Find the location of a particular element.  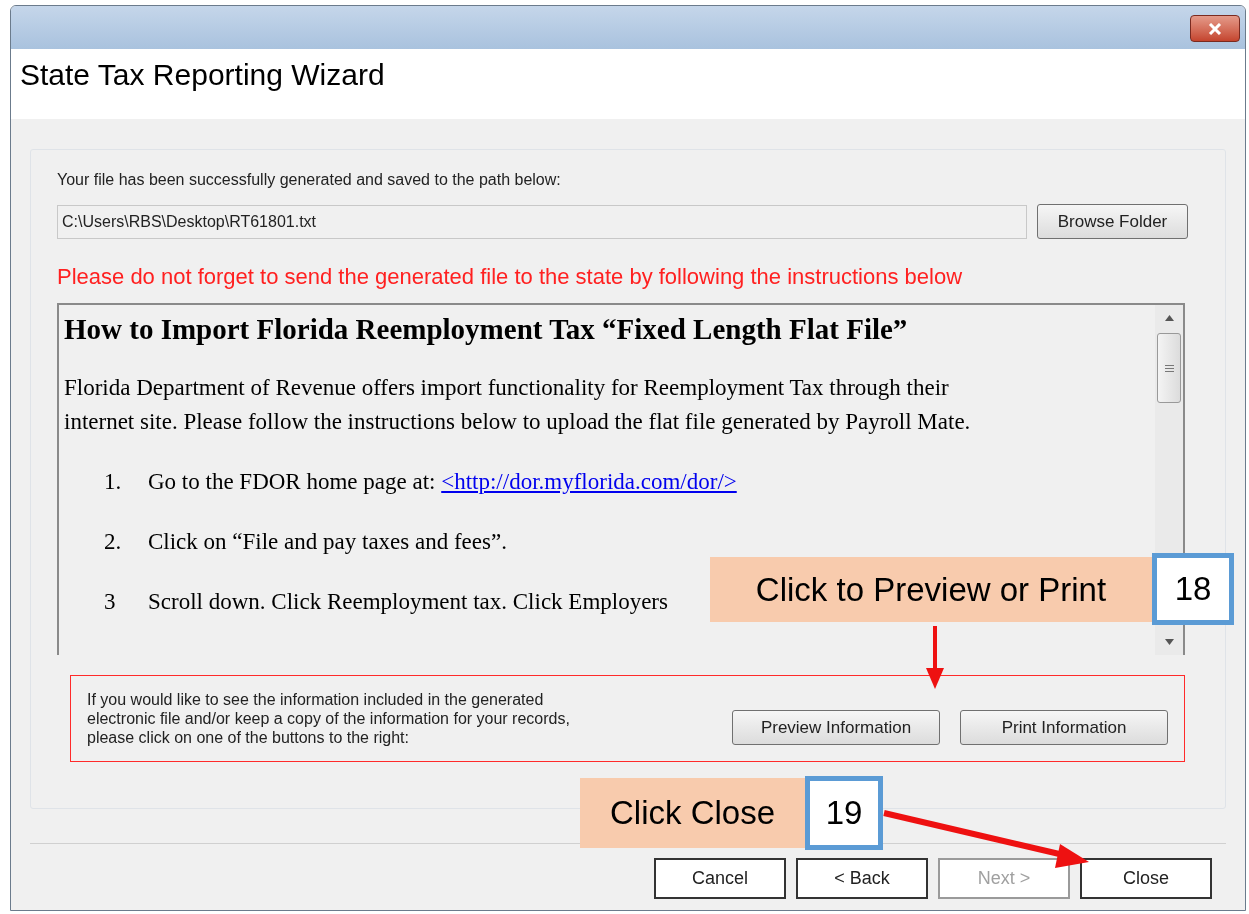

intro-paragraph: Florida Department of Revenue offers import functionality for Reemployment Tax through their internet site. Please follow the instructions below to upload the flat file generated by Payroll Mate. is located at coordinates (518, 405).